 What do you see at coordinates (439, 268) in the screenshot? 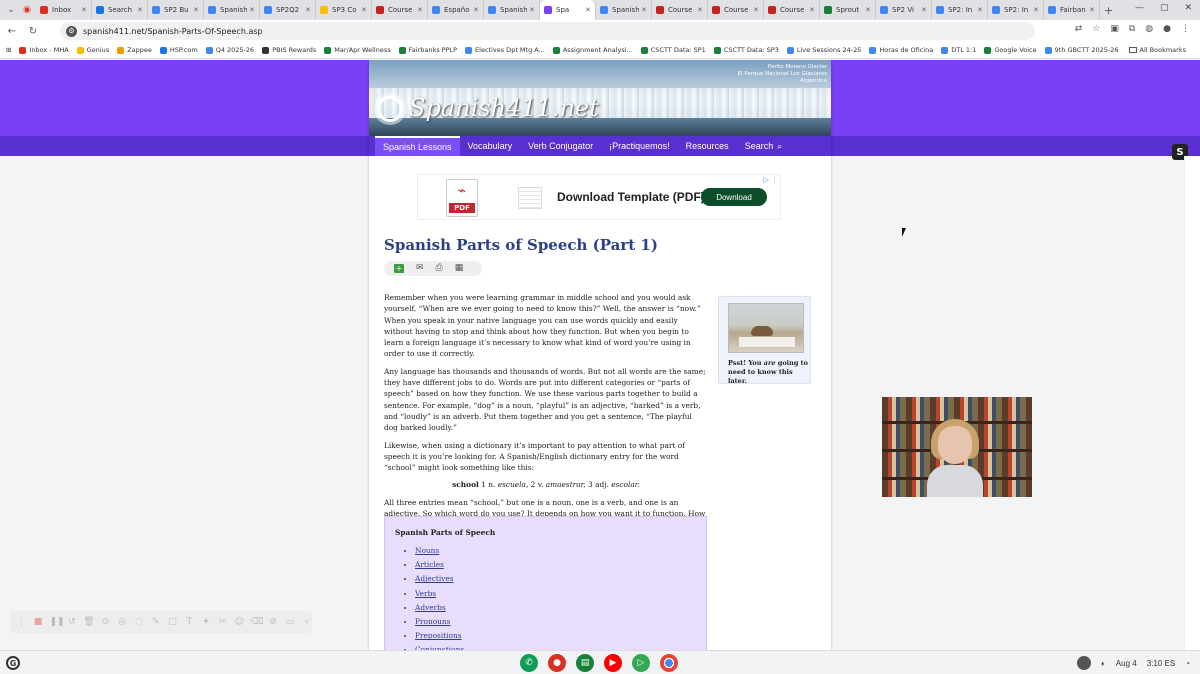
I see `print-icon: ⎙` at bounding box center [439, 268].